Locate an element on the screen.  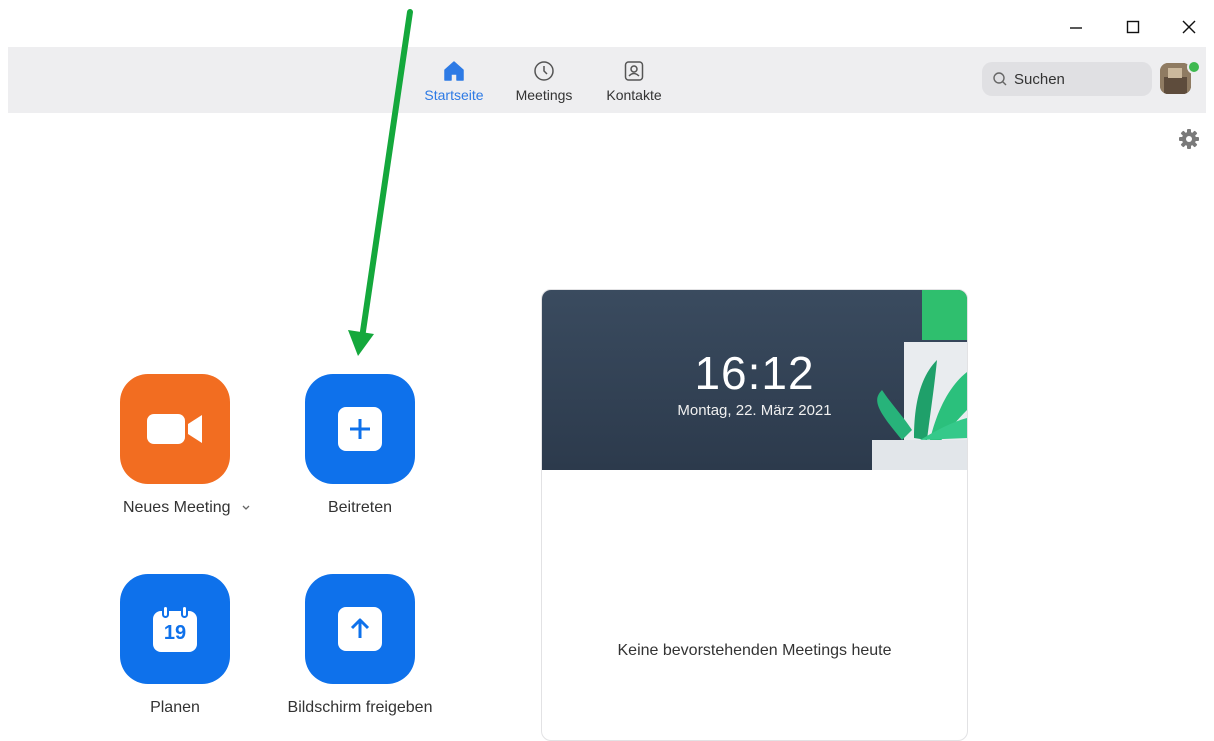
gear-icon is located at coordinates (1189, 139).